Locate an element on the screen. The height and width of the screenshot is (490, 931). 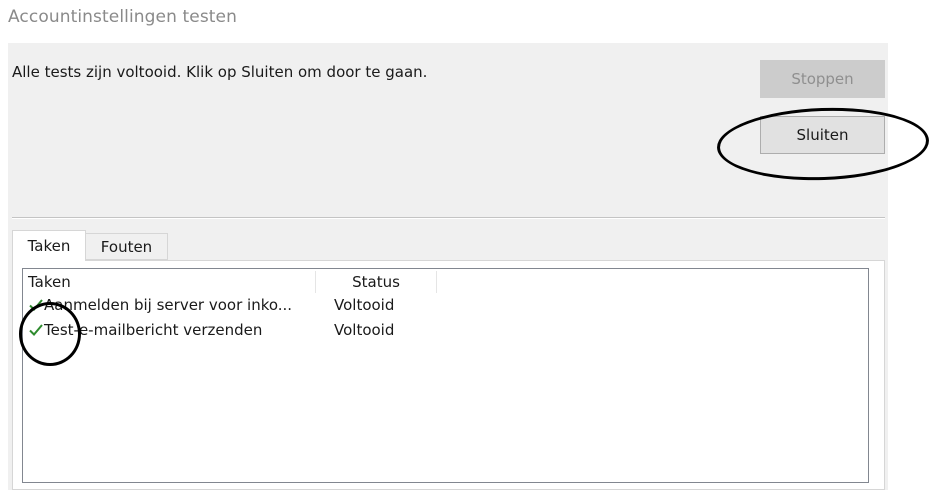
tab-fouten: Fouten is located at coordinates (127, 246).